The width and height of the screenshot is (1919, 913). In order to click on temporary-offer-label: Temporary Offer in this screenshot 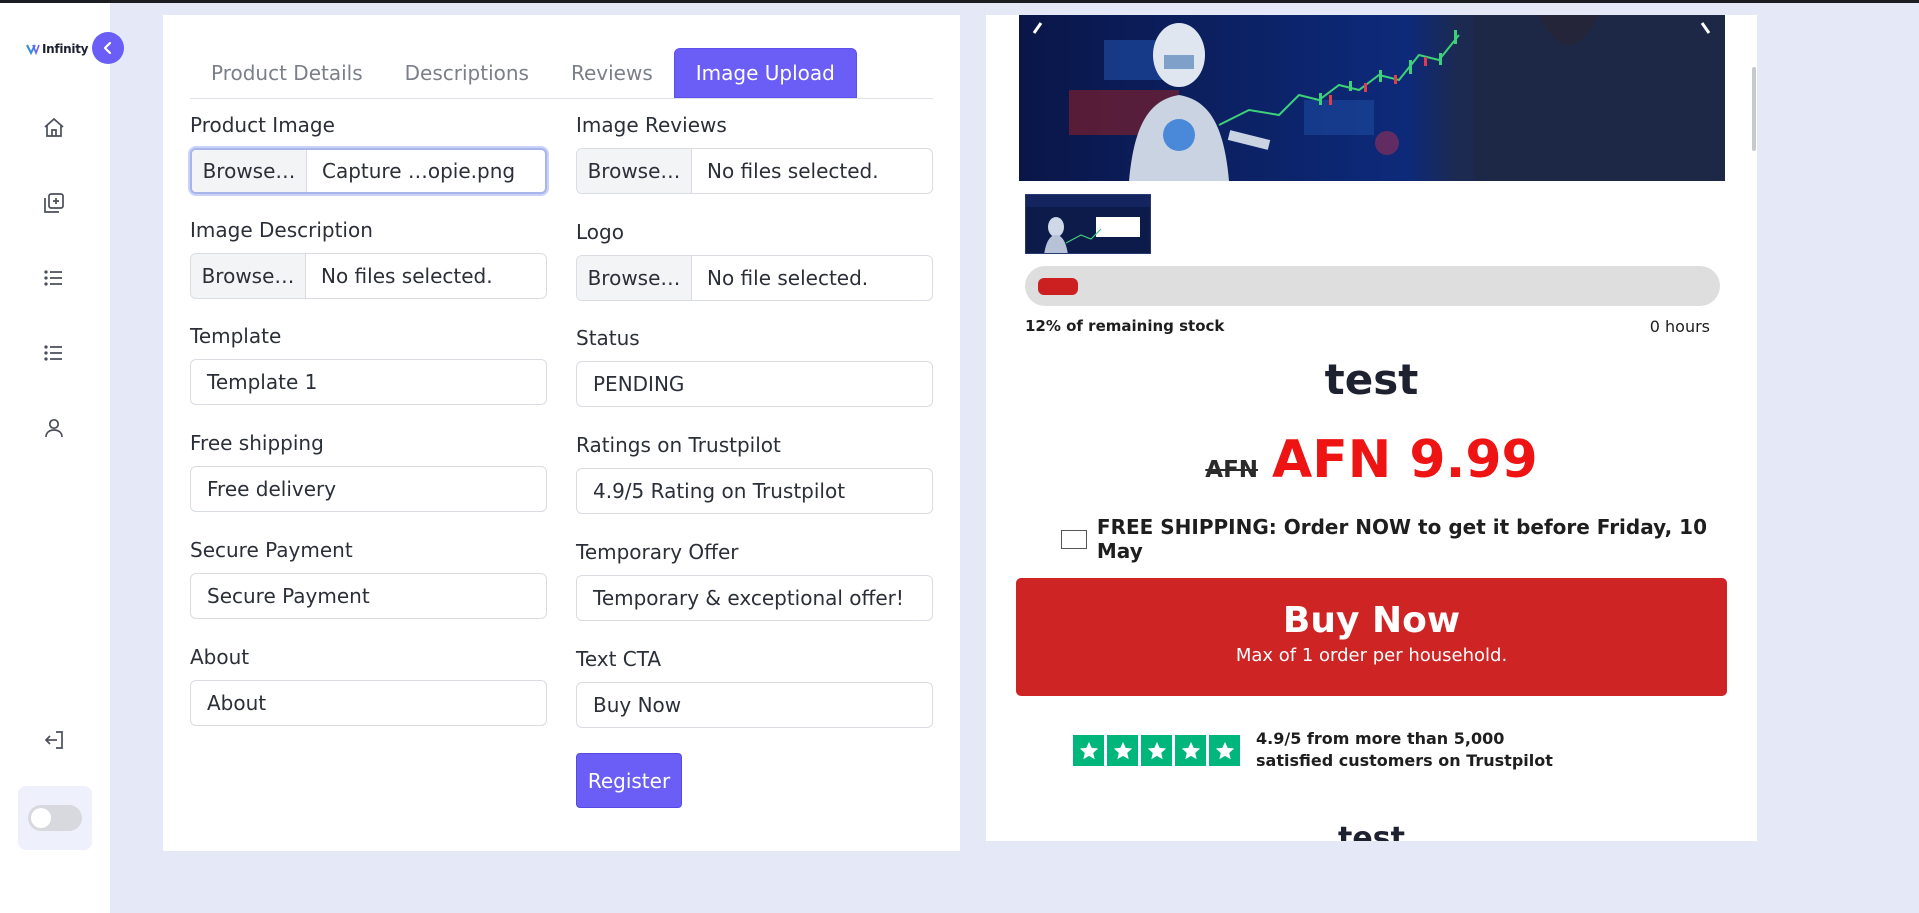, I will do `click(657, 552)`.